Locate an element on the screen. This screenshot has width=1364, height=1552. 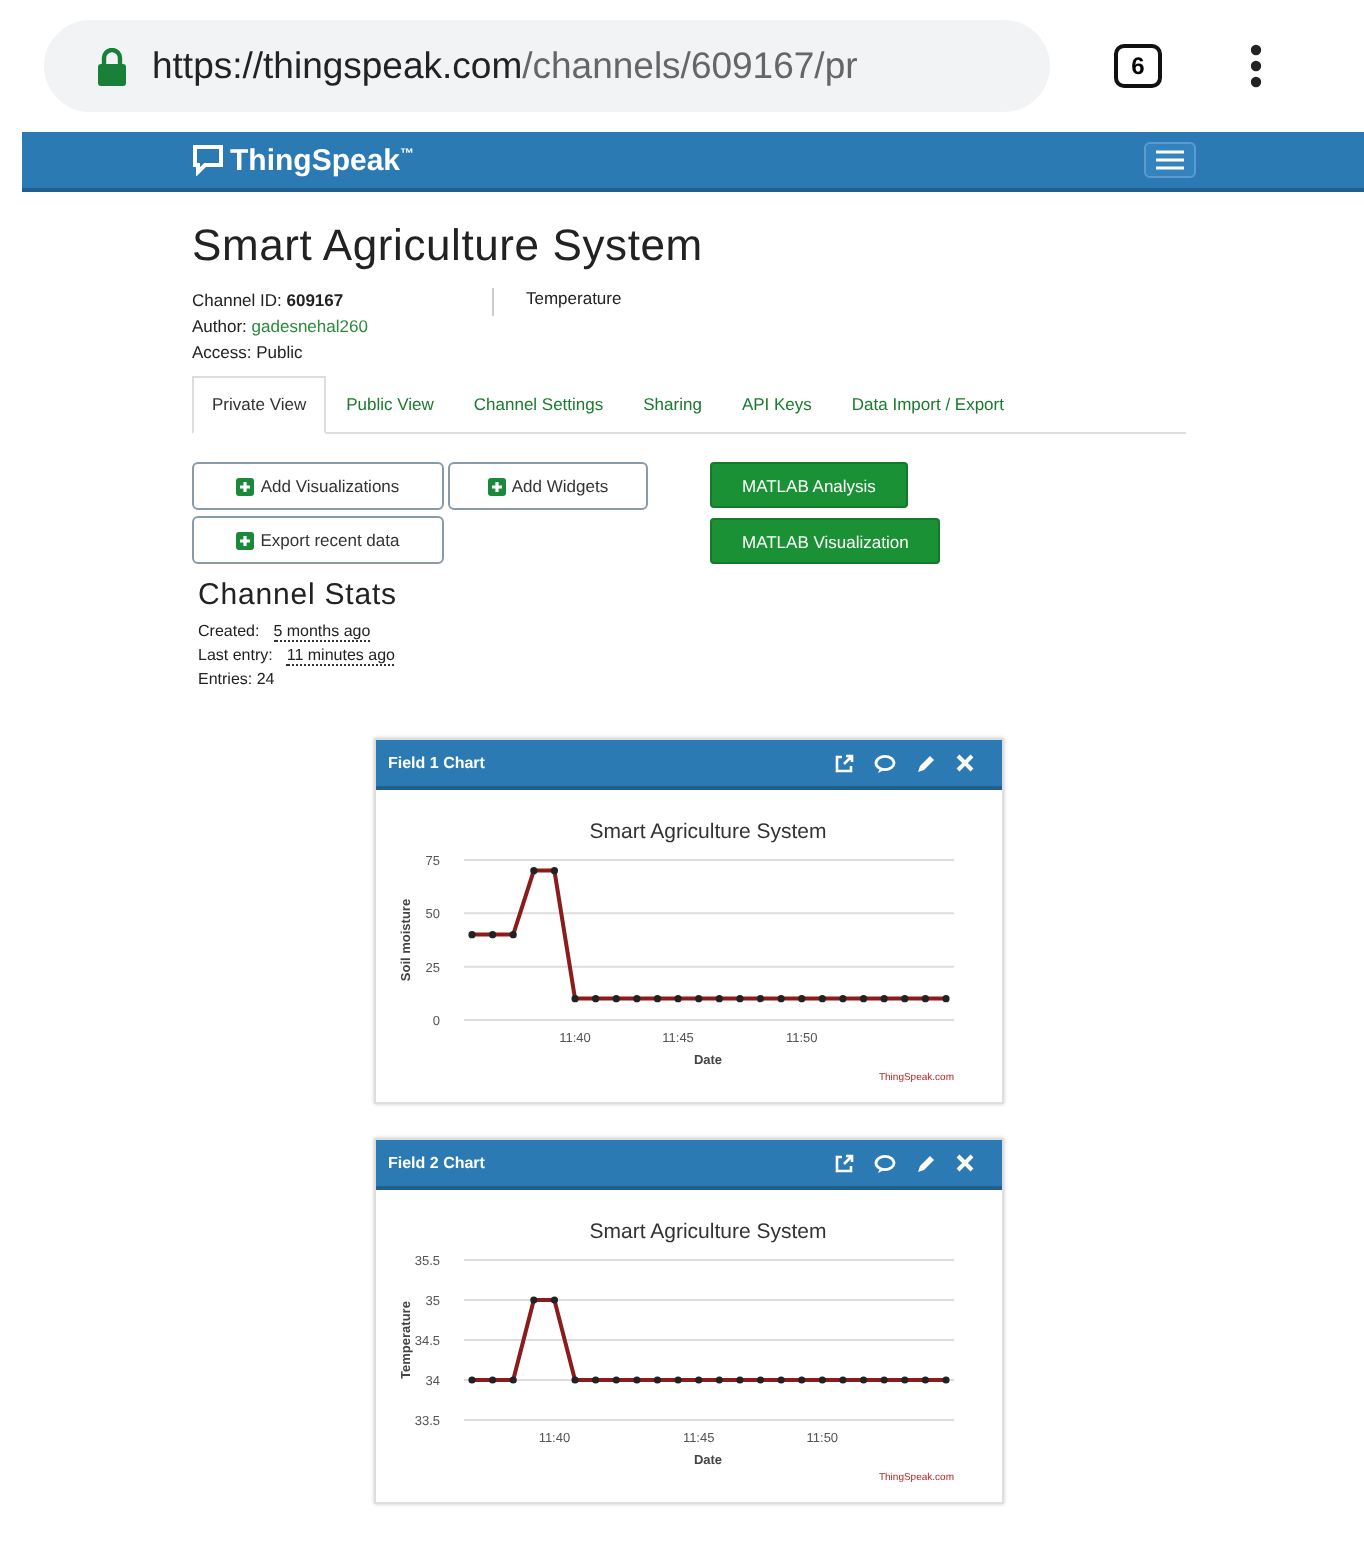
tab: Sharing is located at coordinates (672, 405).